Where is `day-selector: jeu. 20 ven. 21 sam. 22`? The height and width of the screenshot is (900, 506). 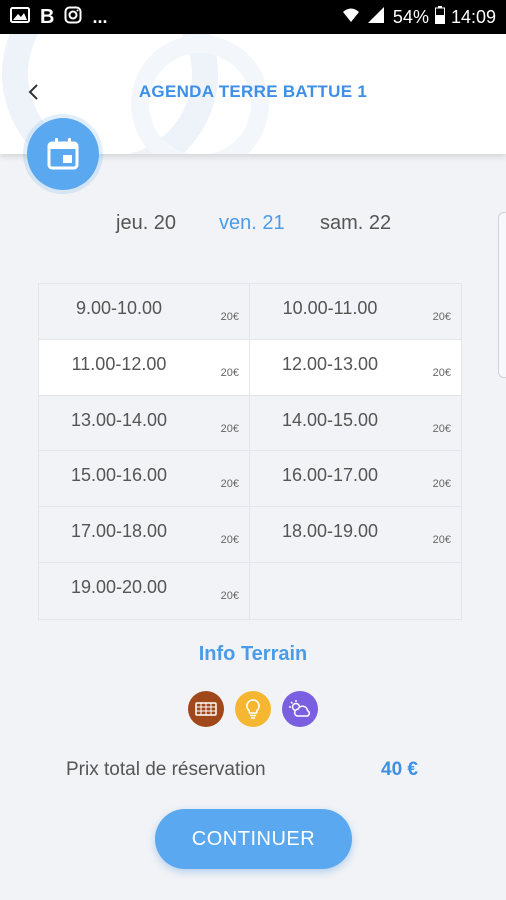
day-selector: jeu. 20 ven. 21 sam. 22 is located at coordinates (253, 228).